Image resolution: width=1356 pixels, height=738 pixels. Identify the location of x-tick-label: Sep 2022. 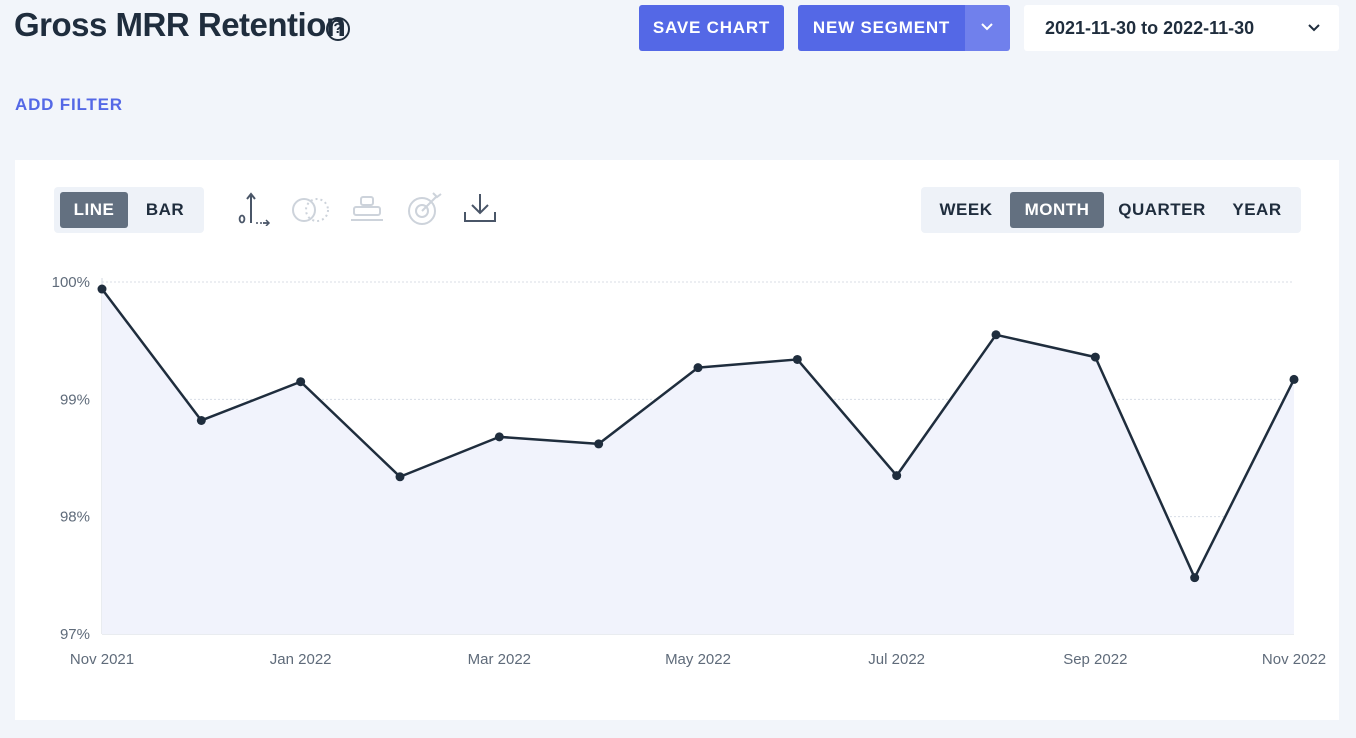
(1095, 659).